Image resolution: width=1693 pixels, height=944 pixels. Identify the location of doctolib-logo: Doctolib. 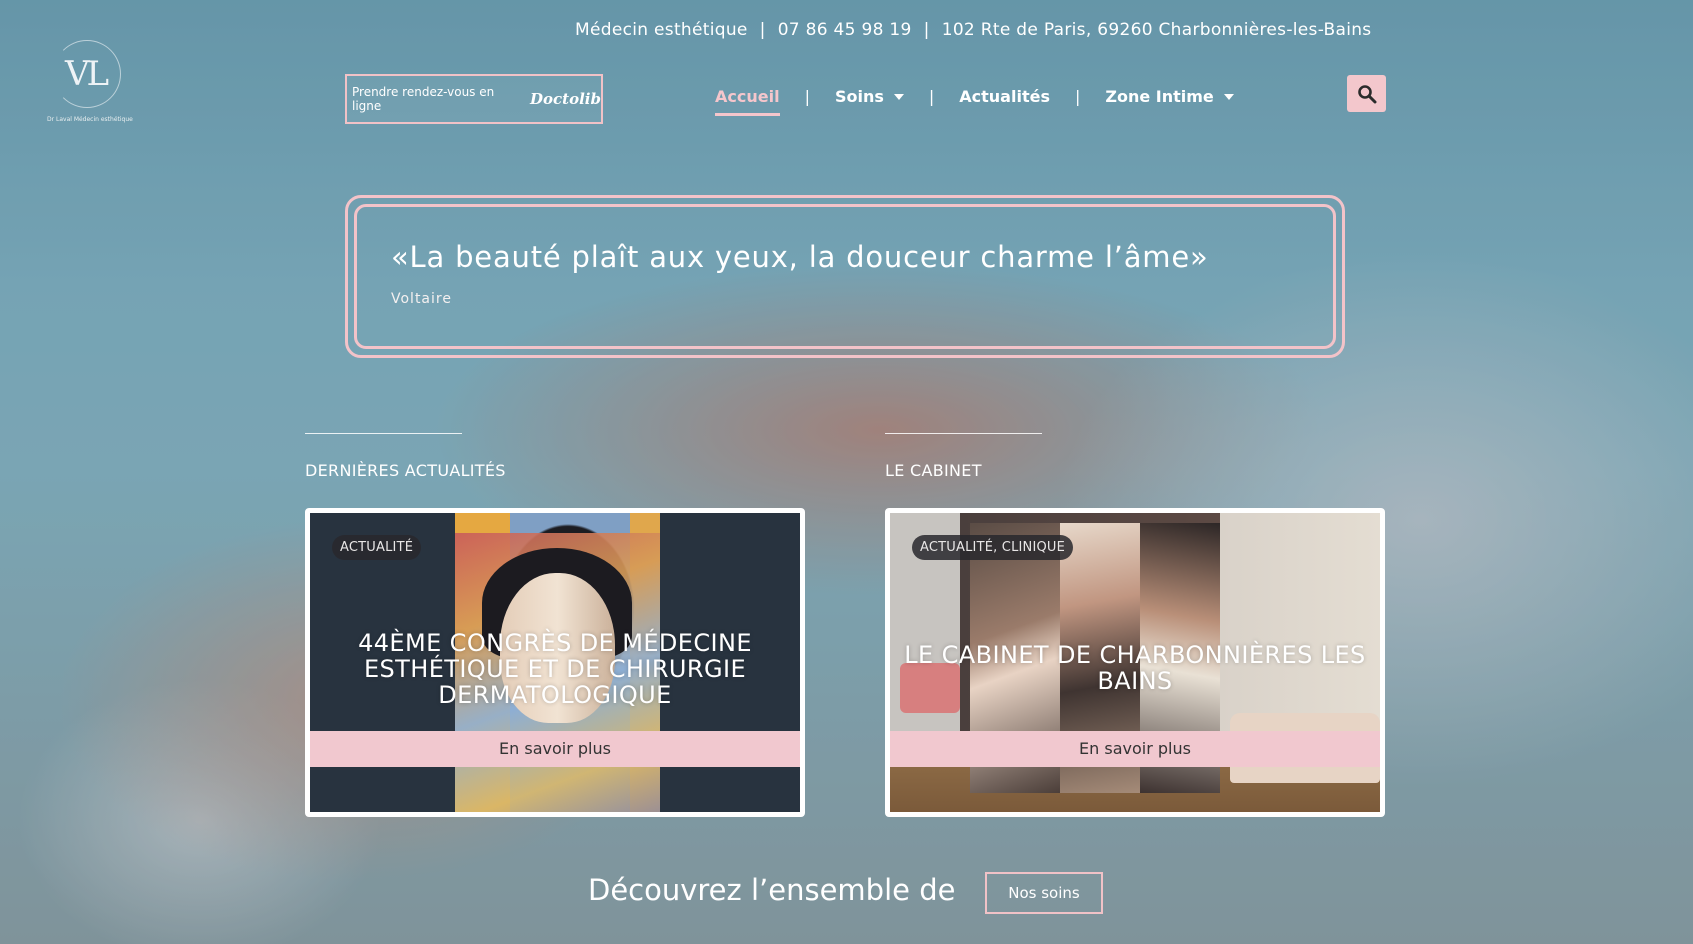
(565, 99).